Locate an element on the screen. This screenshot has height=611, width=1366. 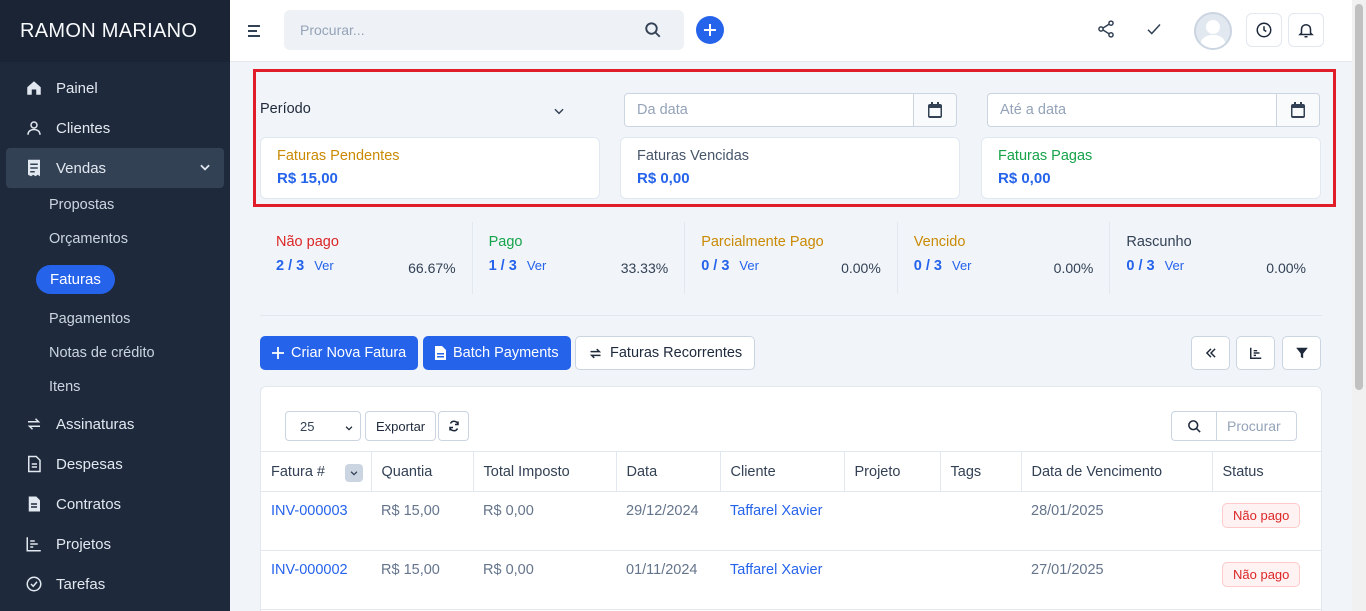
sidebar-item-projetos: Projetos is located at coordinates (115, 544).